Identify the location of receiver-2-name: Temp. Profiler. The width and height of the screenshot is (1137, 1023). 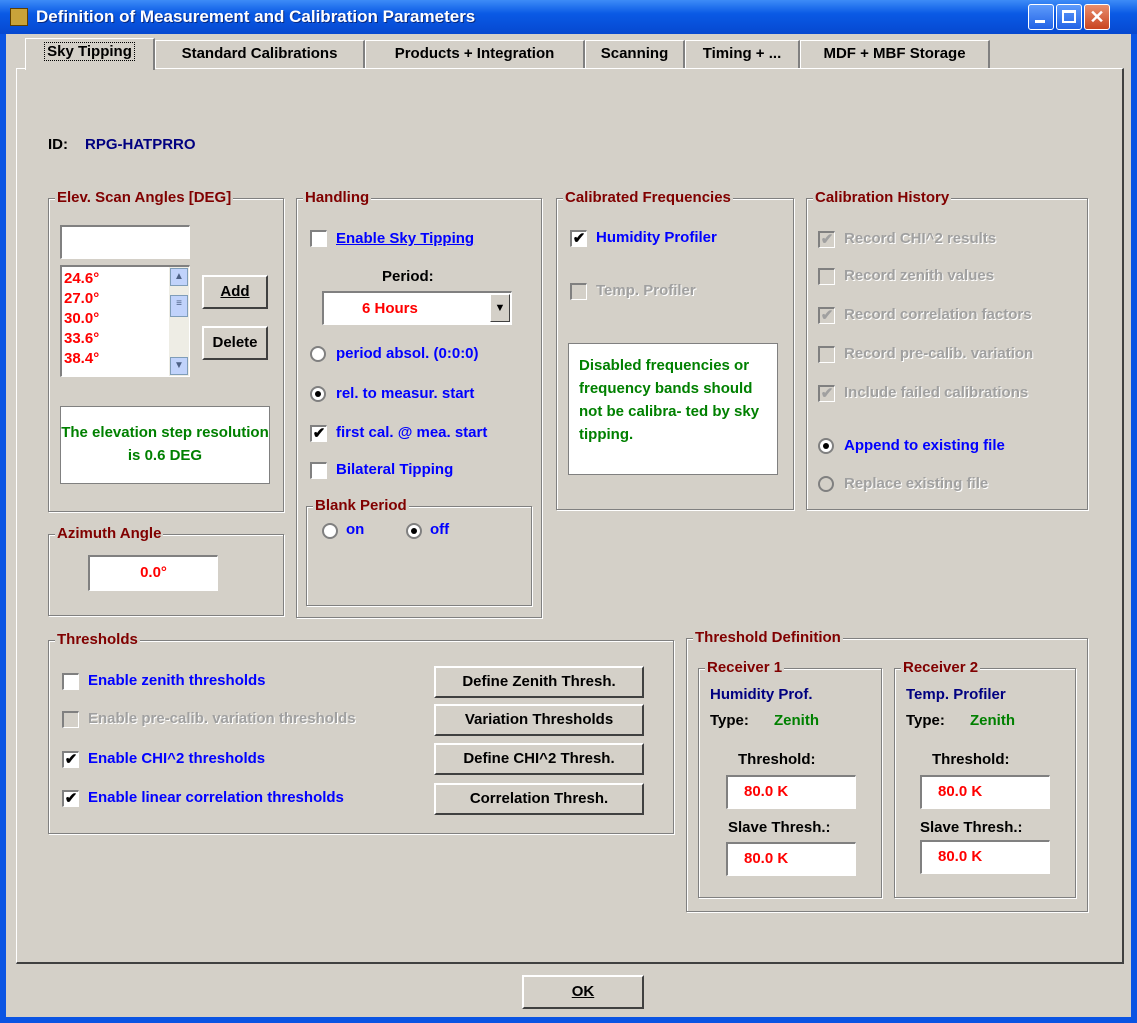
(956, 694).